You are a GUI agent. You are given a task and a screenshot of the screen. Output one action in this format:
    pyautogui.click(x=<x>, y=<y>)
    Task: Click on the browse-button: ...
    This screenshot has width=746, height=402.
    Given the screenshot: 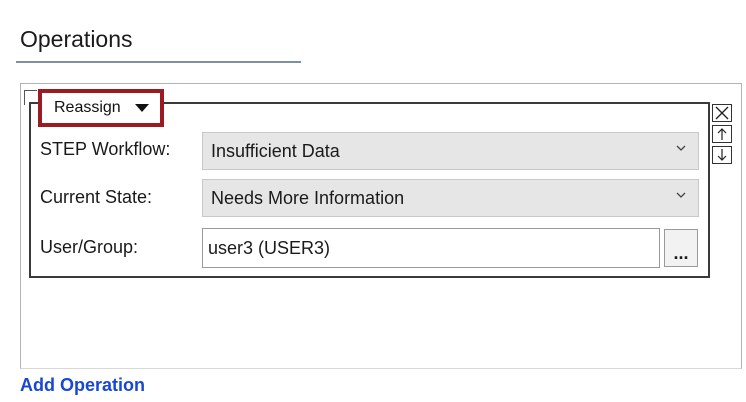 What is the action you would take?
    pyautogui.click(x=681, y=248)
    